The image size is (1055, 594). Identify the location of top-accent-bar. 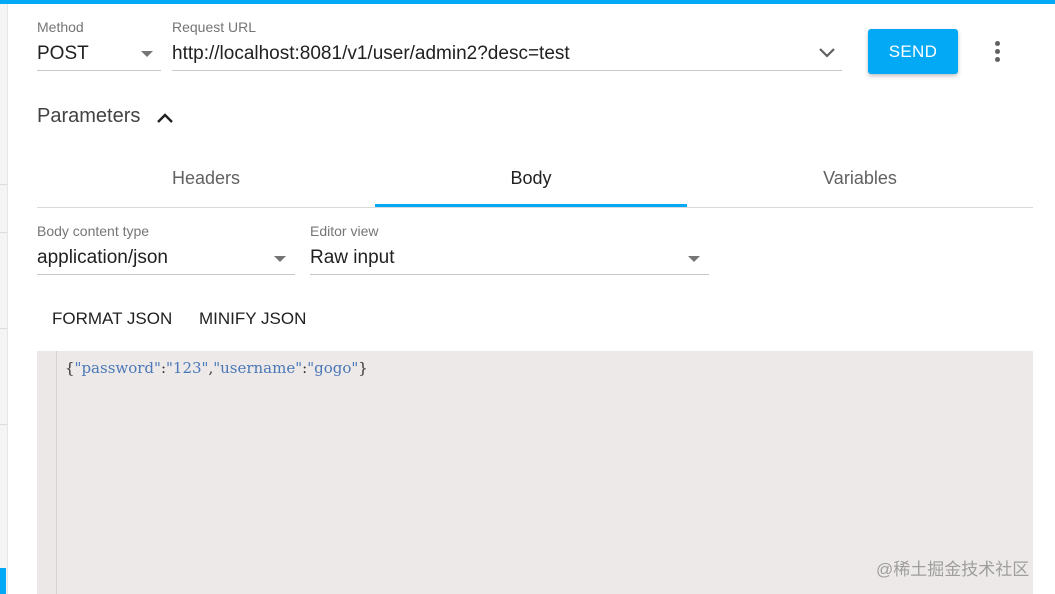
(527, 2).